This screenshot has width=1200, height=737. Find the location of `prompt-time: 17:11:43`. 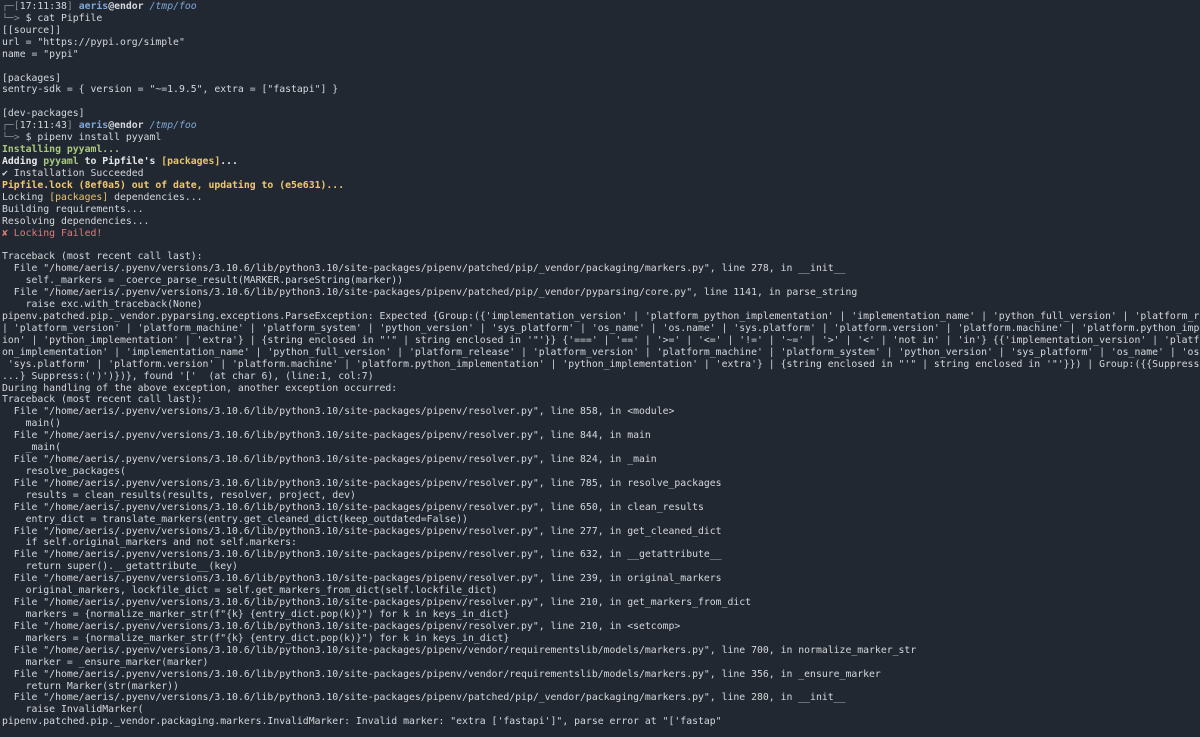

prompt-time: 17:11:43 is located at coordinates (43, 126).